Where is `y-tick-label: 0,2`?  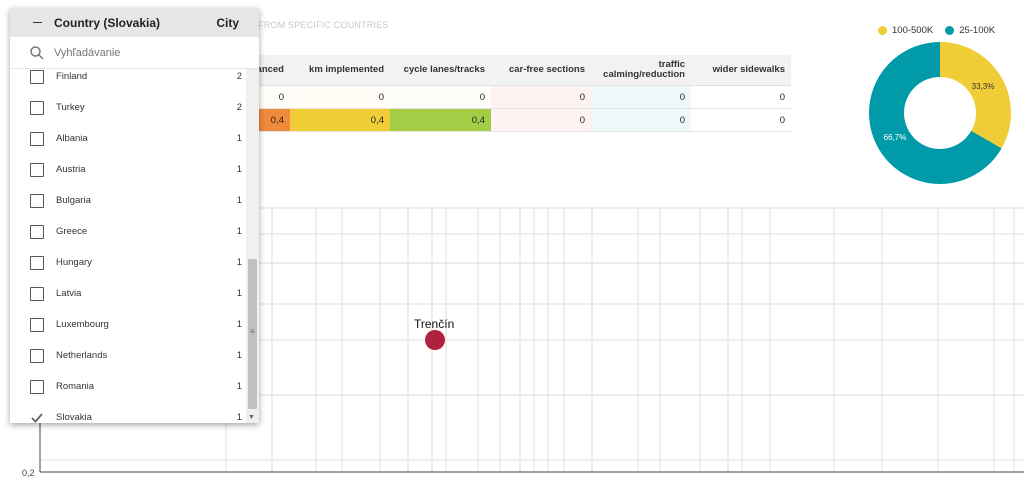 y-tick-label: 0,2 is located at coordinates (28, 473).